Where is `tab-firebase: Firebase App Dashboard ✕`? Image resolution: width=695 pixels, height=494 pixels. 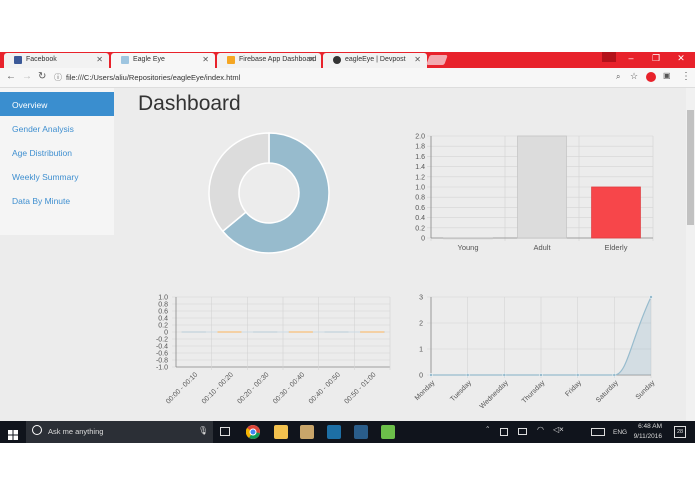 tab-firebase: Firebase App Dashboard ✕ is located at coordinates (269, 60).